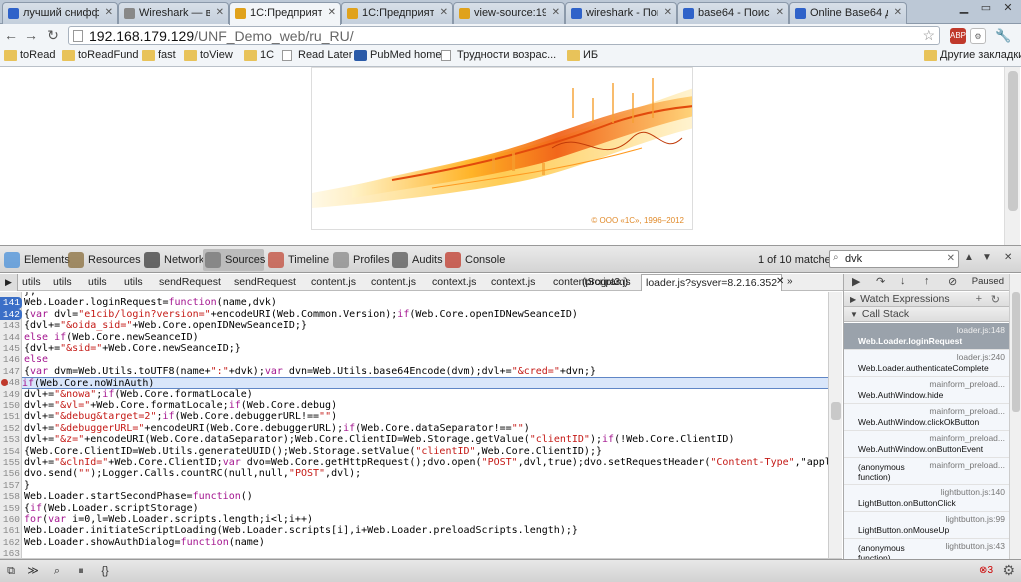 The height and width of the screenshot is (582, 1021). Describe the element at coordinates (11, 451) in the screenshot. I see `line-number: 154` at that location.